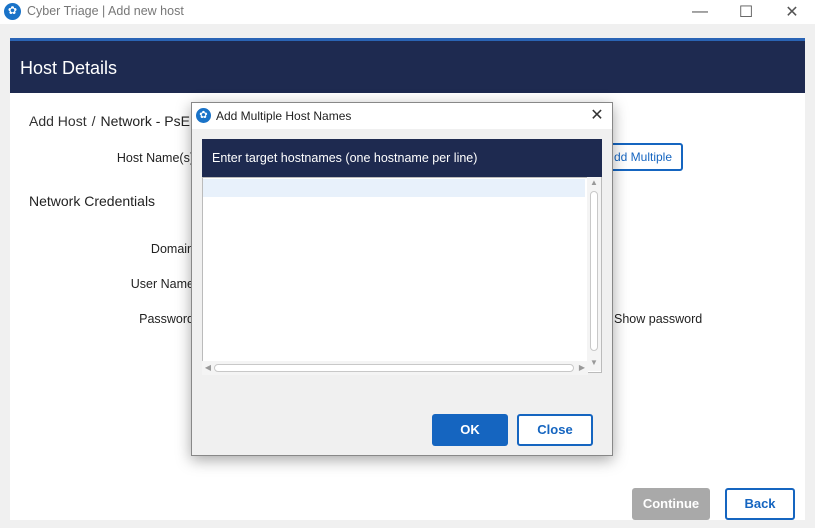 The width and height of the screenshot is (815, 528). Describe the element at coordinates (69, 68) in the screenshot. I see `page-title: Host Details` at that location.